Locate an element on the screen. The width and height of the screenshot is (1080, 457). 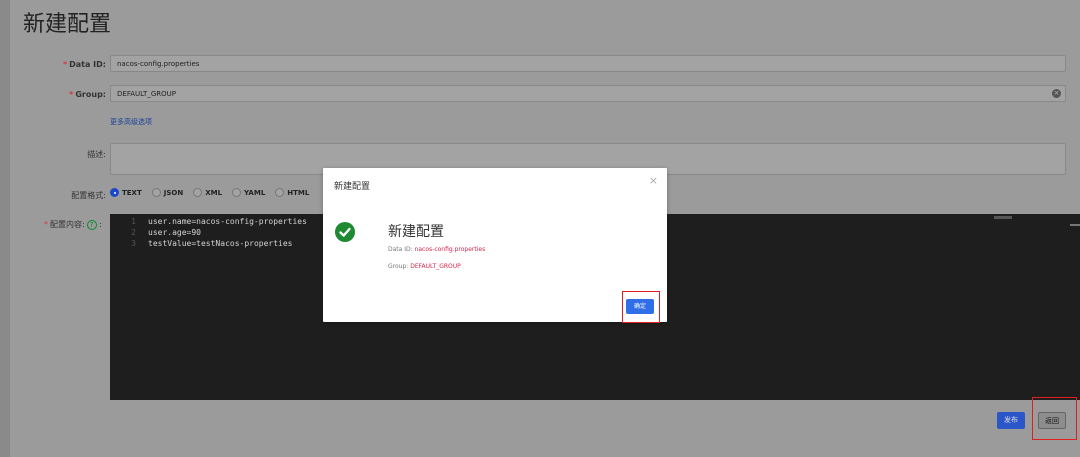
group-label: * Group: is located at coordinates (87, 94).